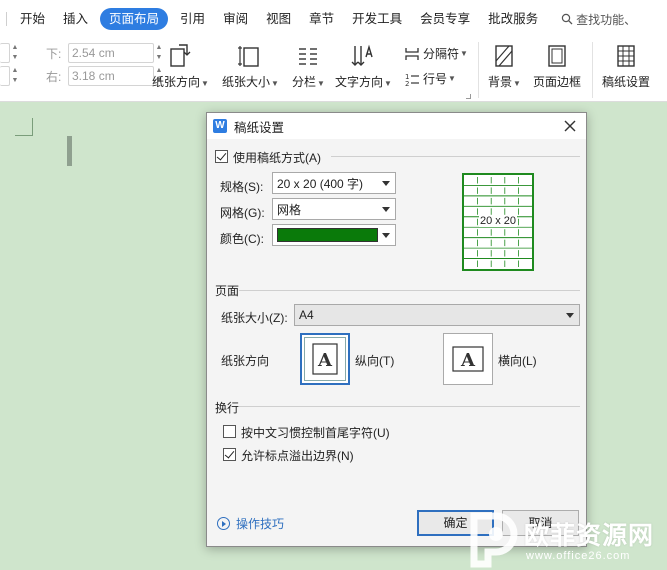  Describe the element at coordinates (259, 127) in the screenshot. I see `dialog-title: 稿纸设置` at that location.